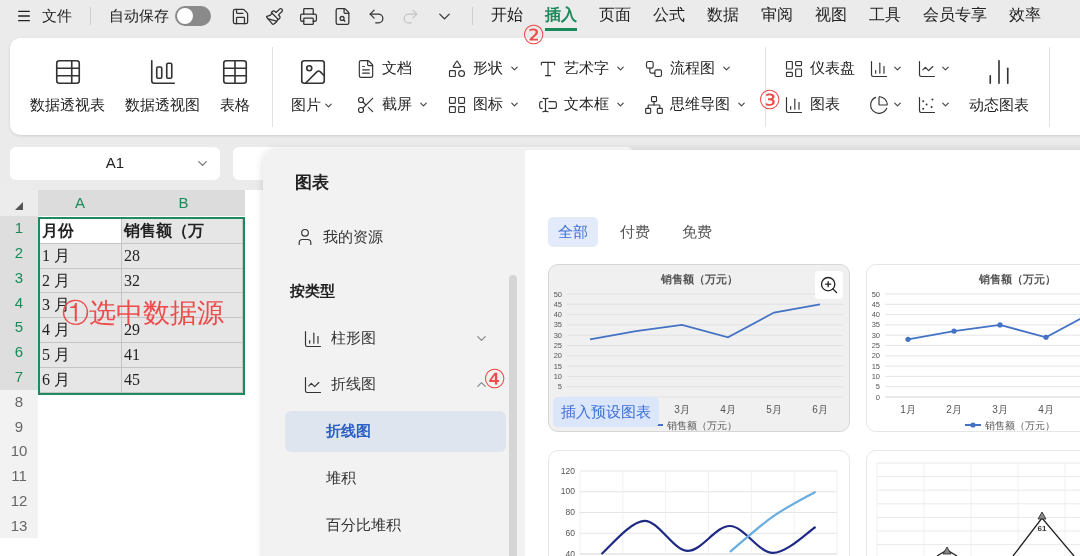  What do you see at coordinates (769, 100) in the screenshot?
I see `annotation-label: ③` at bounding box center [769, 100].